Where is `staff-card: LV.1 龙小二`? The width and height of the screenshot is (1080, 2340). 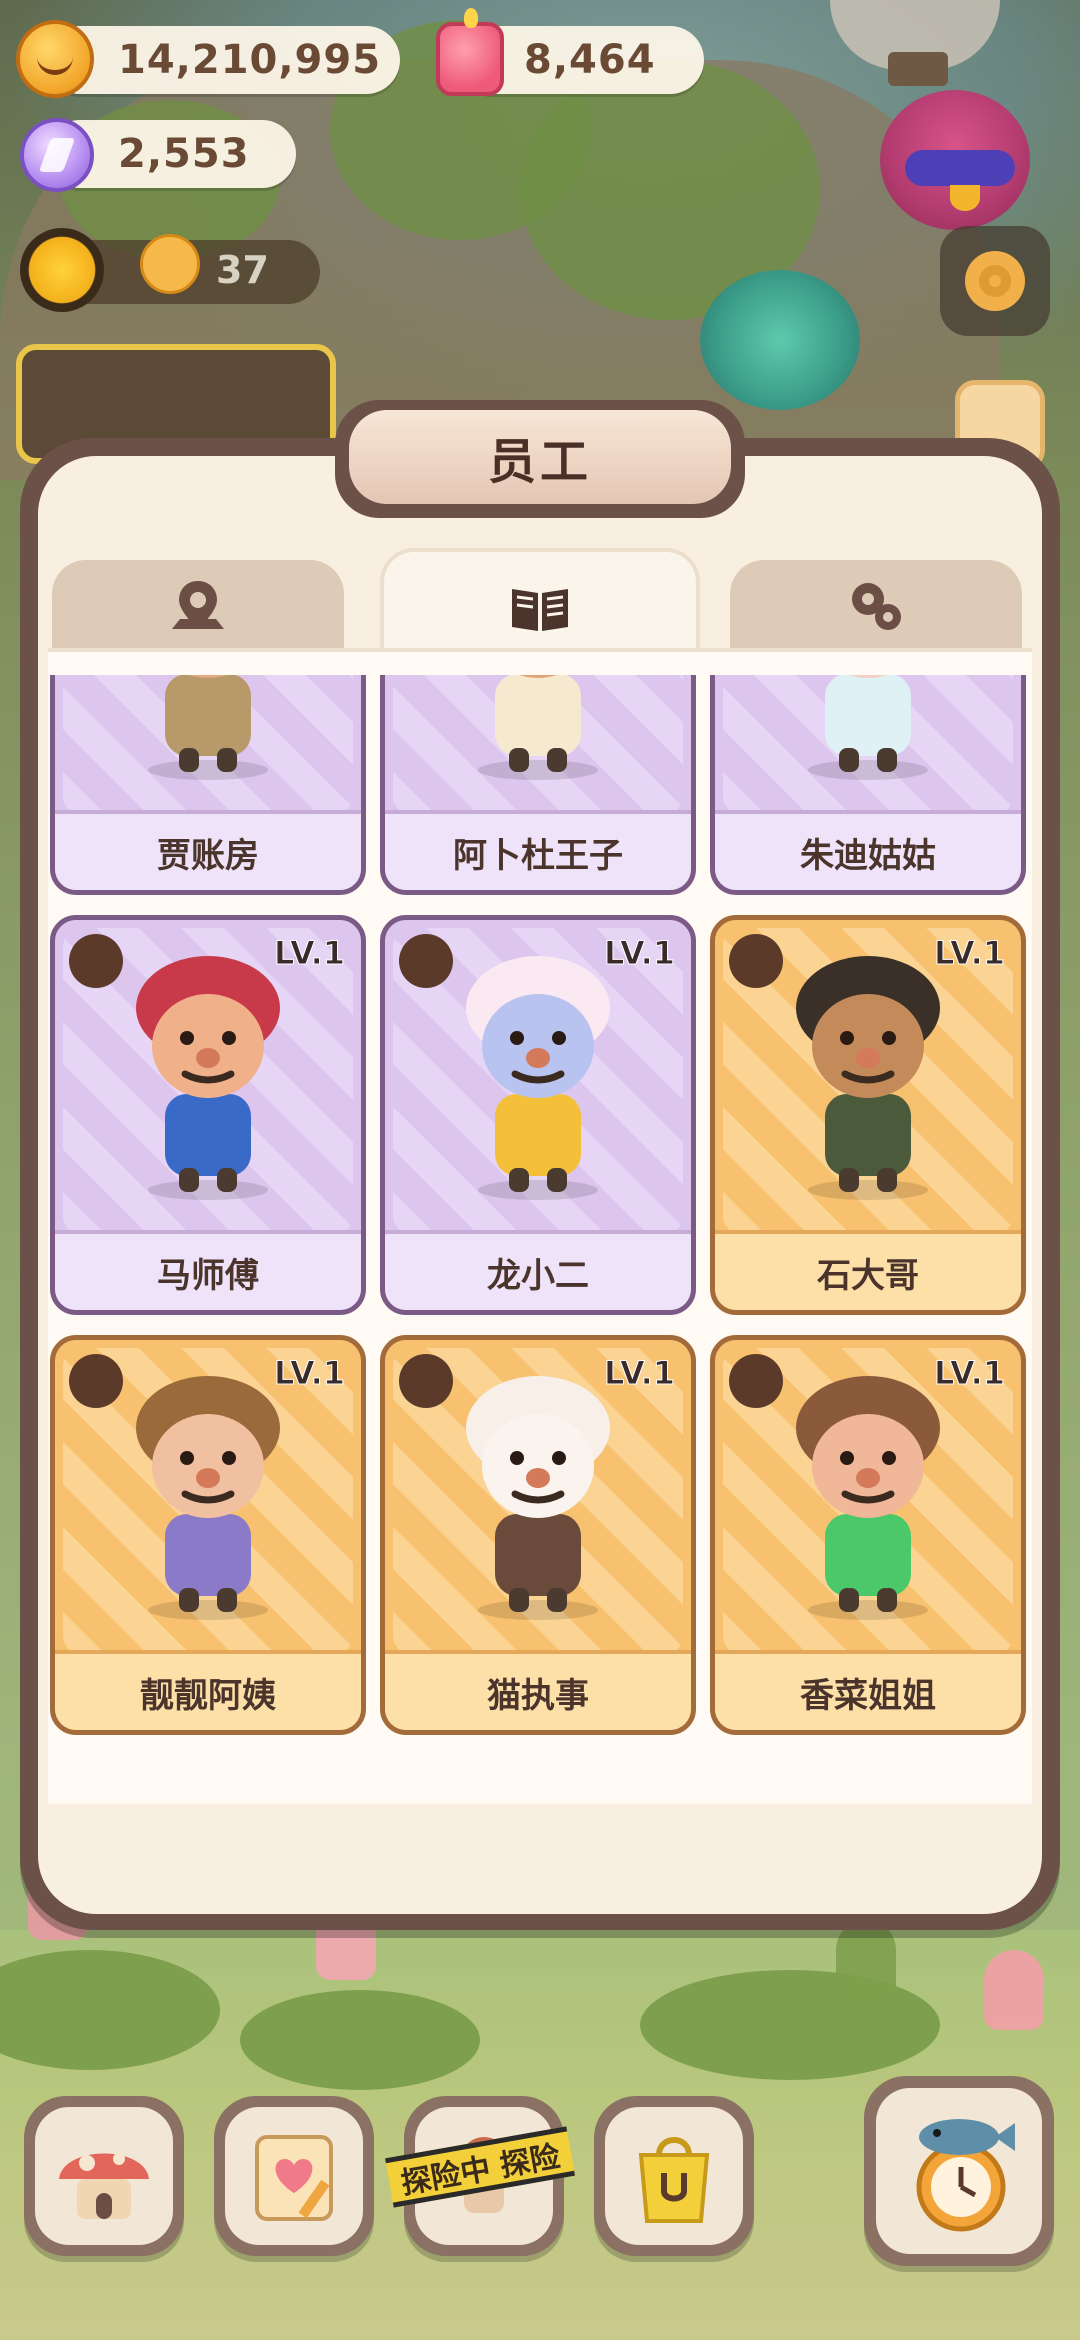 staff-card: LV.1 龙小二 is located at coordinates (538, 1115).